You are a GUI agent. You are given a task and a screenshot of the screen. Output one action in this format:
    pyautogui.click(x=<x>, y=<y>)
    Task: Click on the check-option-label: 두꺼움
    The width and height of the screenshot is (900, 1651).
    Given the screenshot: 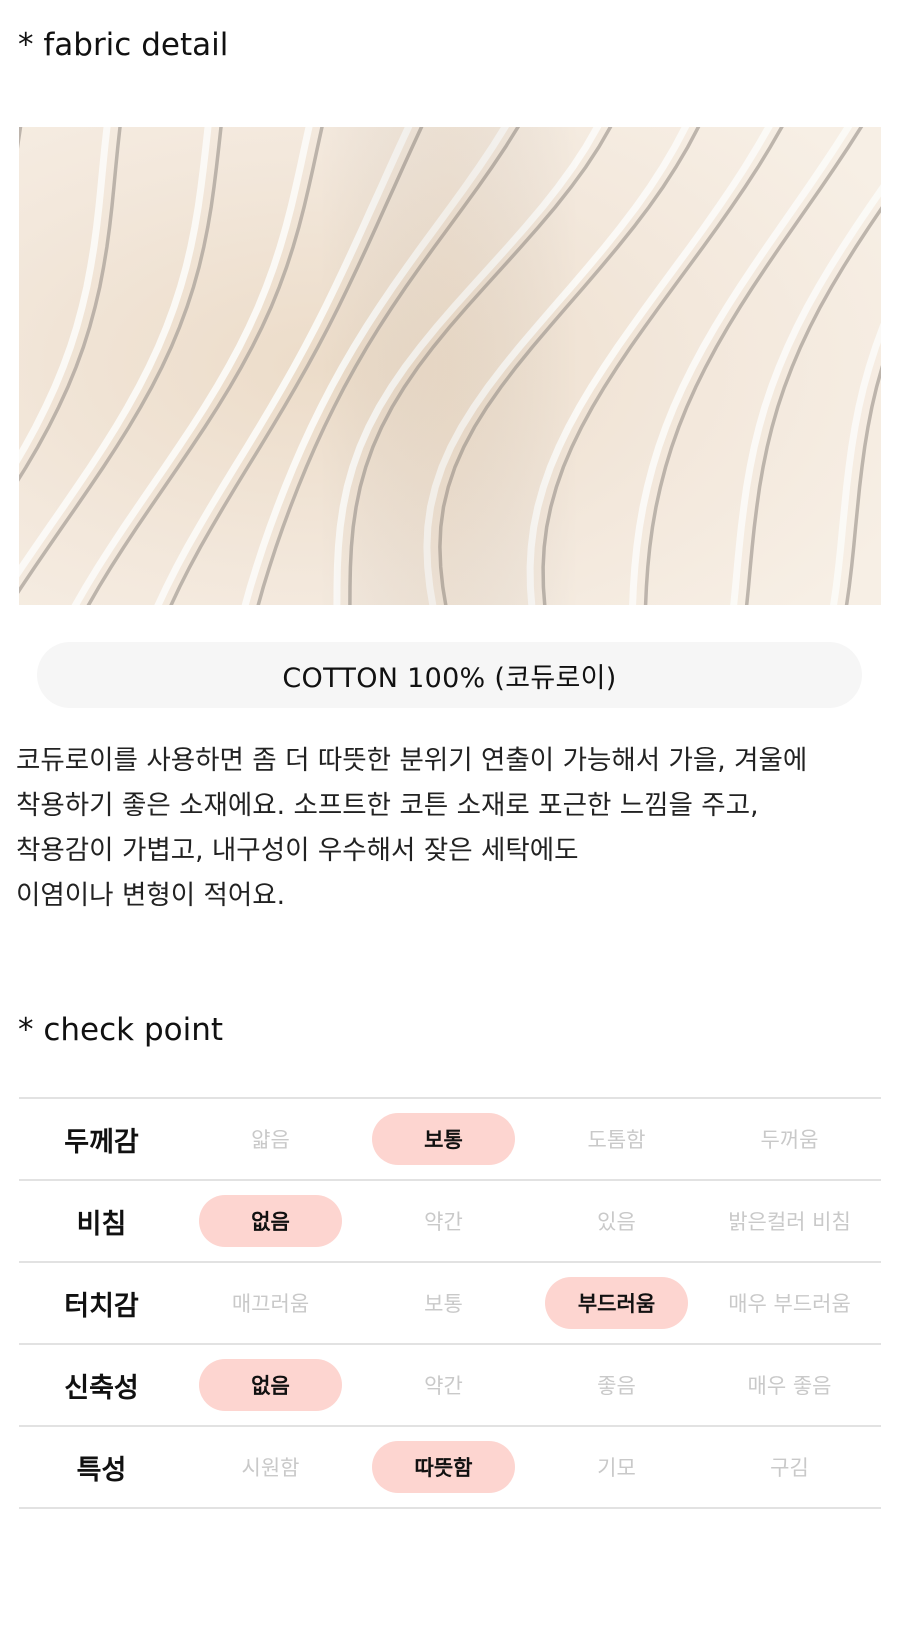 What is the action you would take?
    pyautogui.click(x=789, y=1140)
    